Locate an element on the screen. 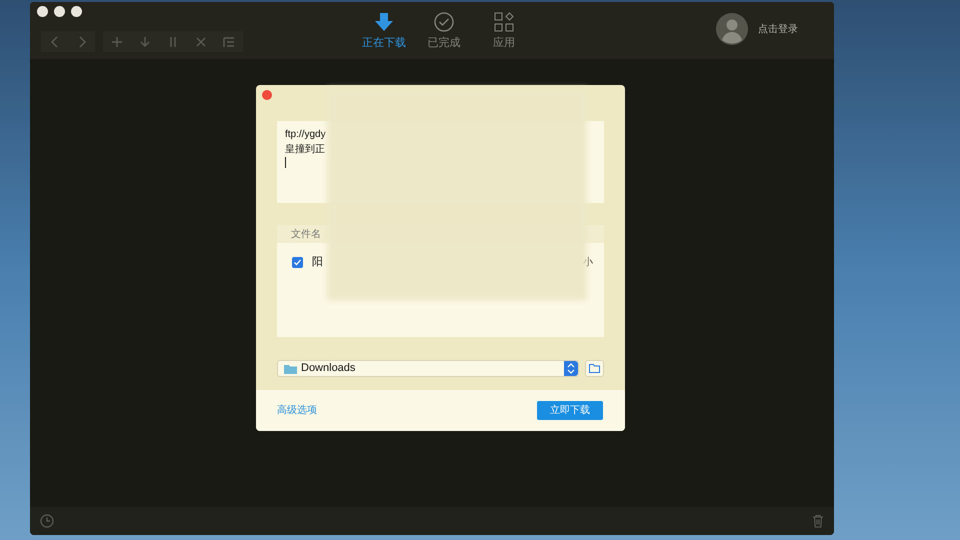 This screenshot has height=540, width=960. add-button is located at coordinates (117, 41).